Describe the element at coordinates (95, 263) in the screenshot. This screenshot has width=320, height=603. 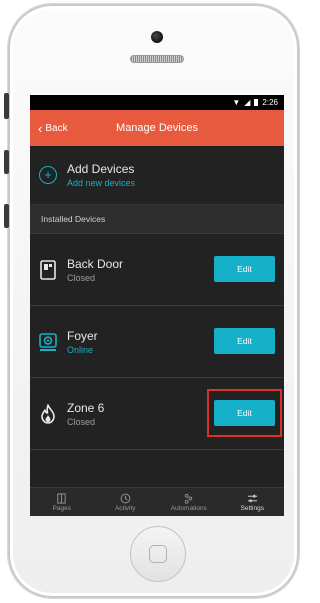
I see `device-name: Back Door` at that location.